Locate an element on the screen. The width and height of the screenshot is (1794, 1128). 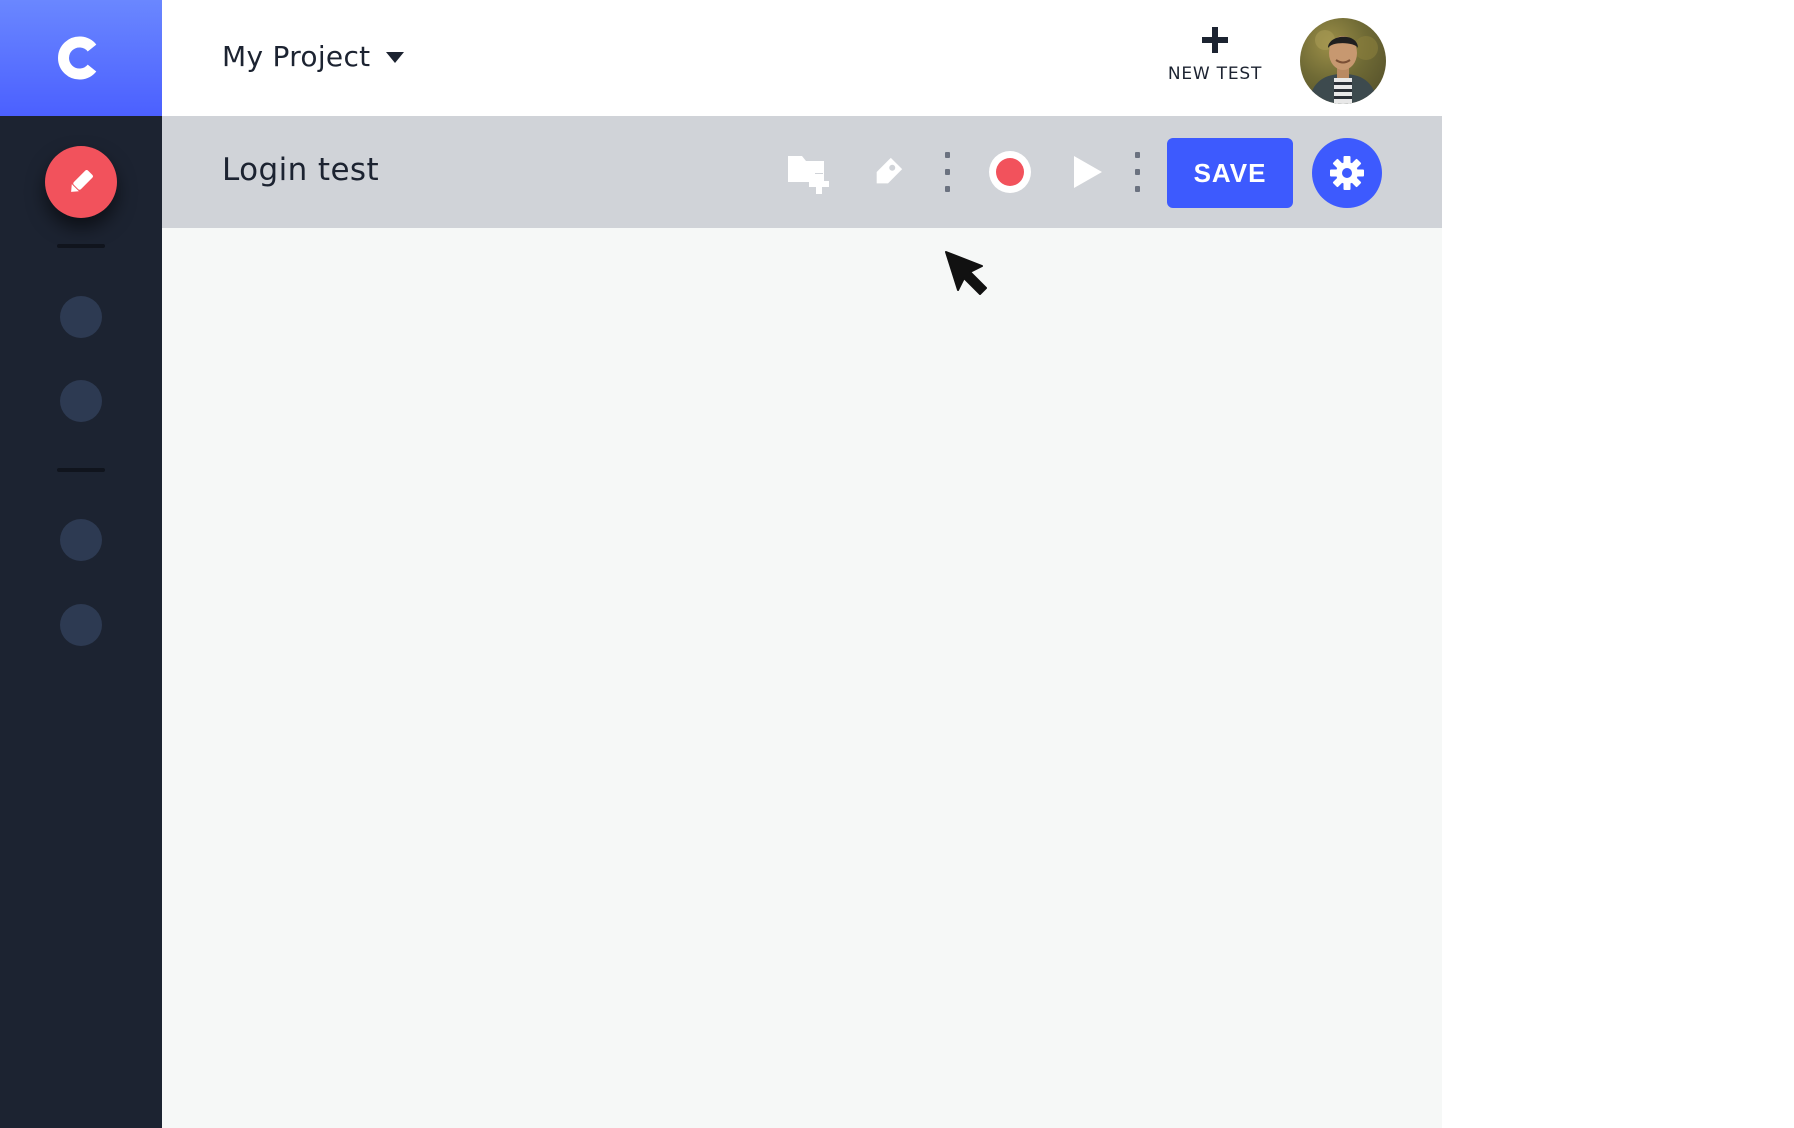
record-icon is located at coordinates (1010, 172).